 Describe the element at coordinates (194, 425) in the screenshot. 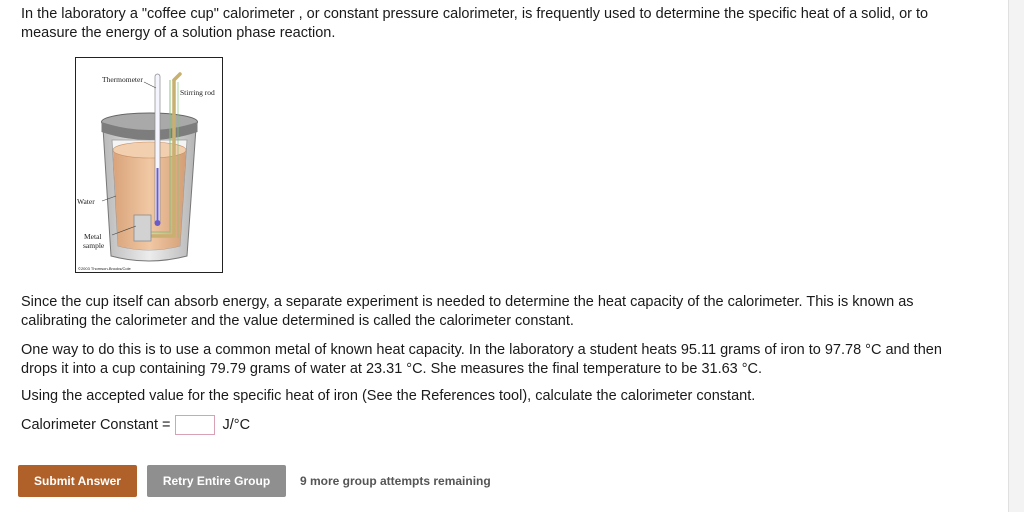

I see `calorimeter-constant-input` at that location.